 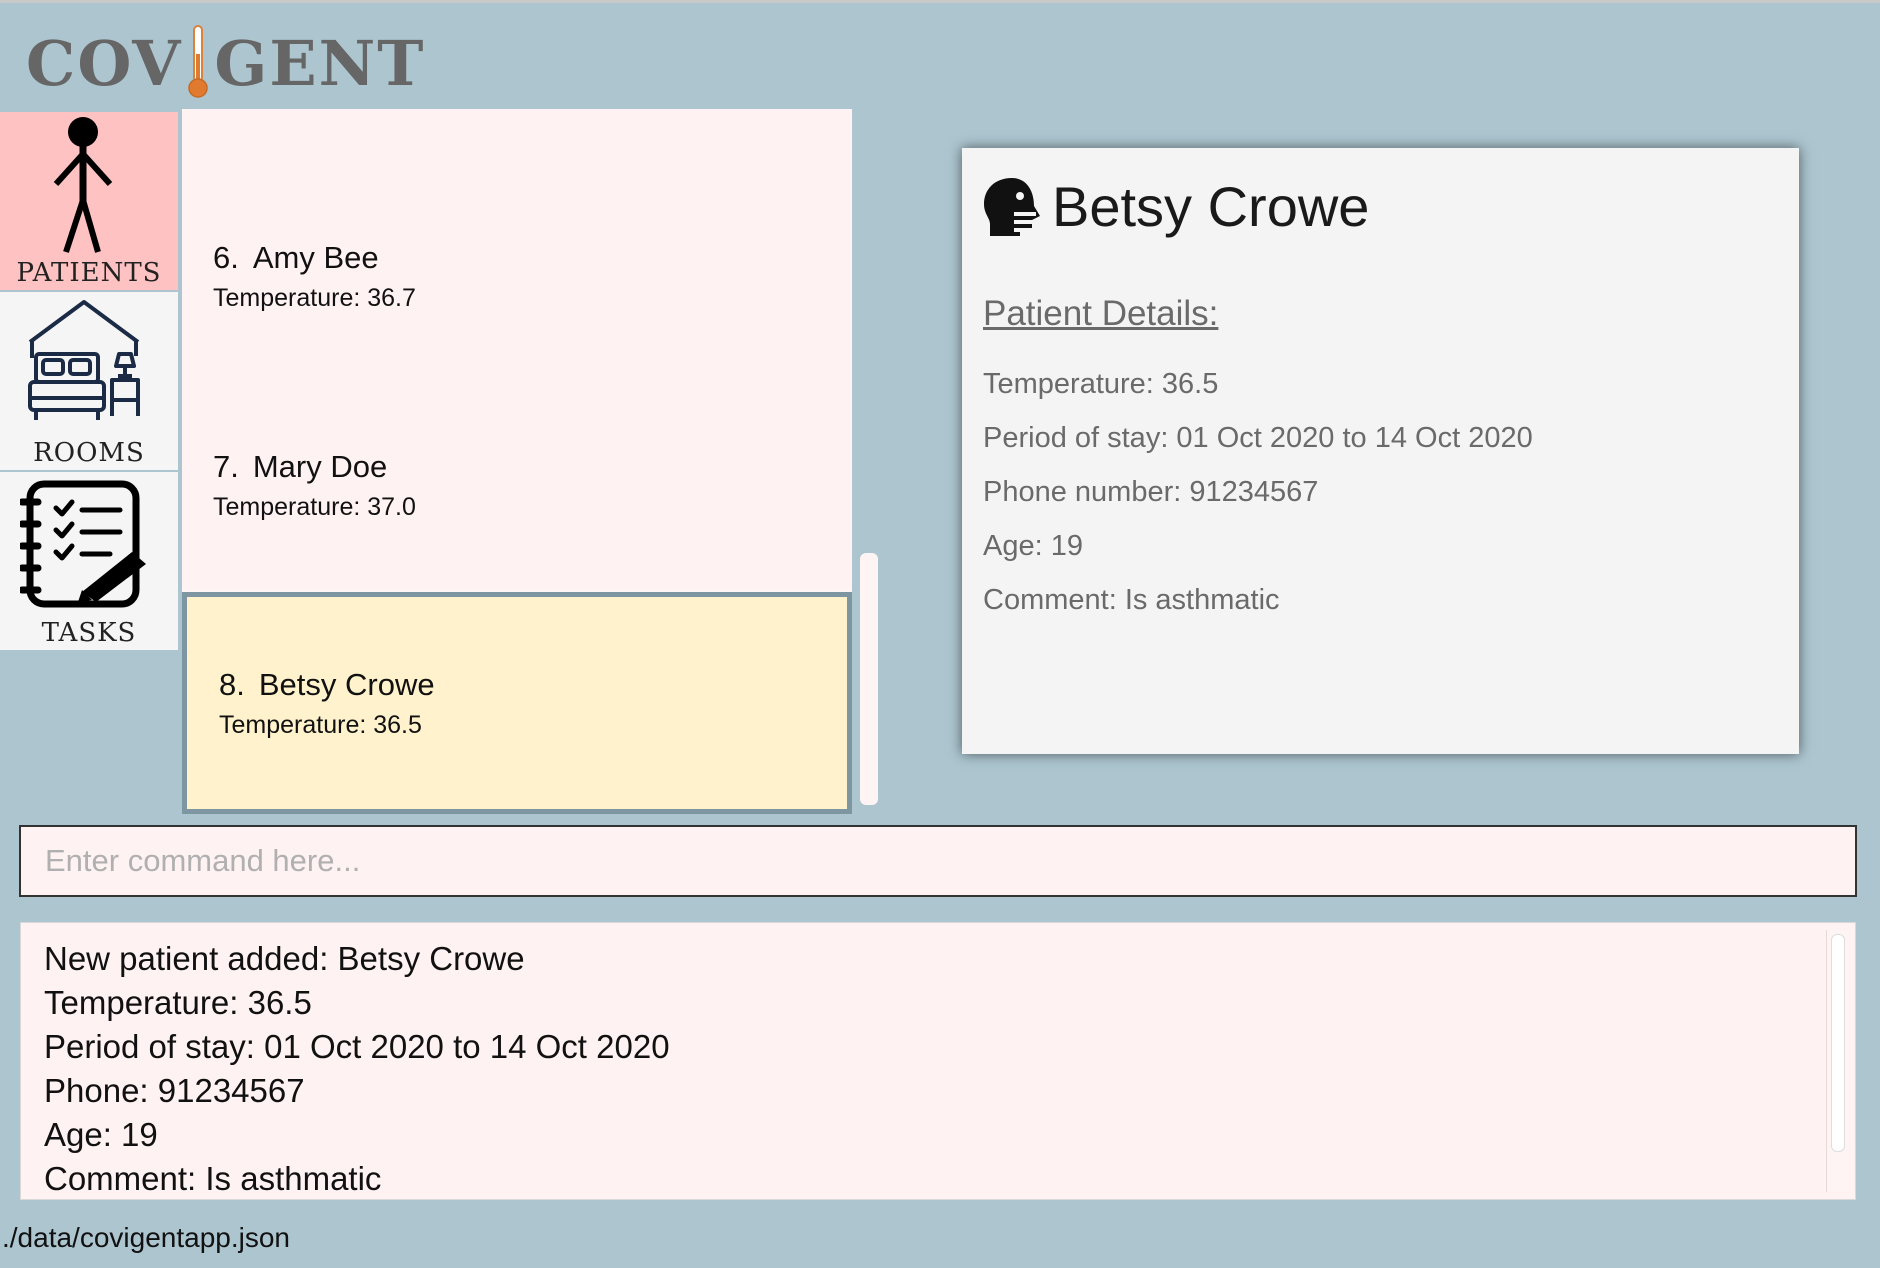 I want to click on detail-phone: Phone number: 91234567, so click(x=1151, y=492).